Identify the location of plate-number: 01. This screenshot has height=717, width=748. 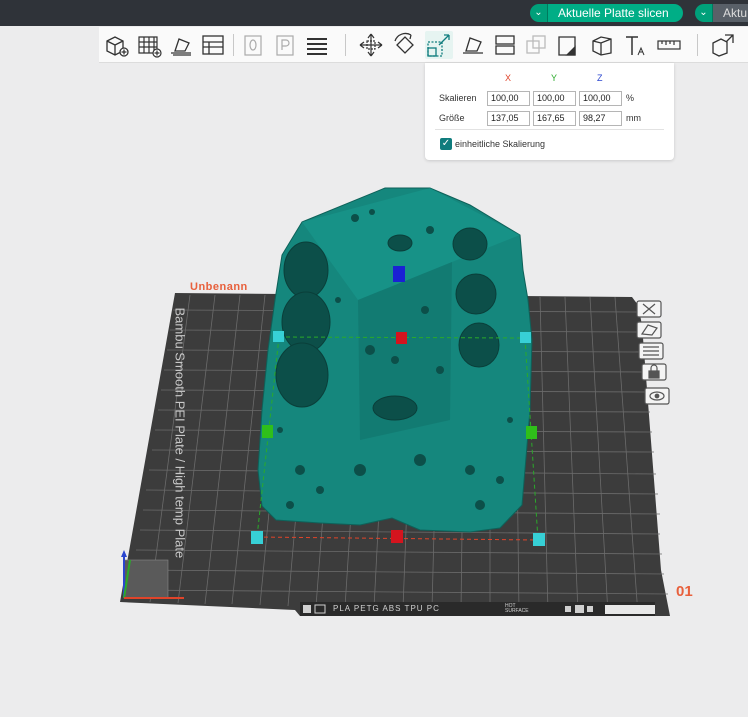
(684, 591).